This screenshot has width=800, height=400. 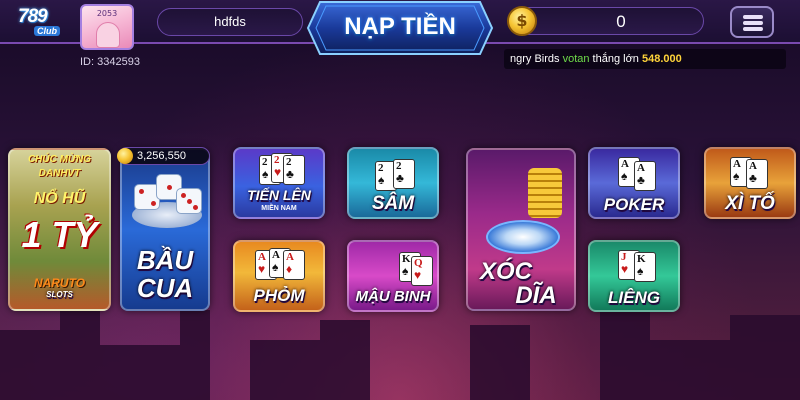 I want to click on hamburger-icon, so click(x=753, y=17).